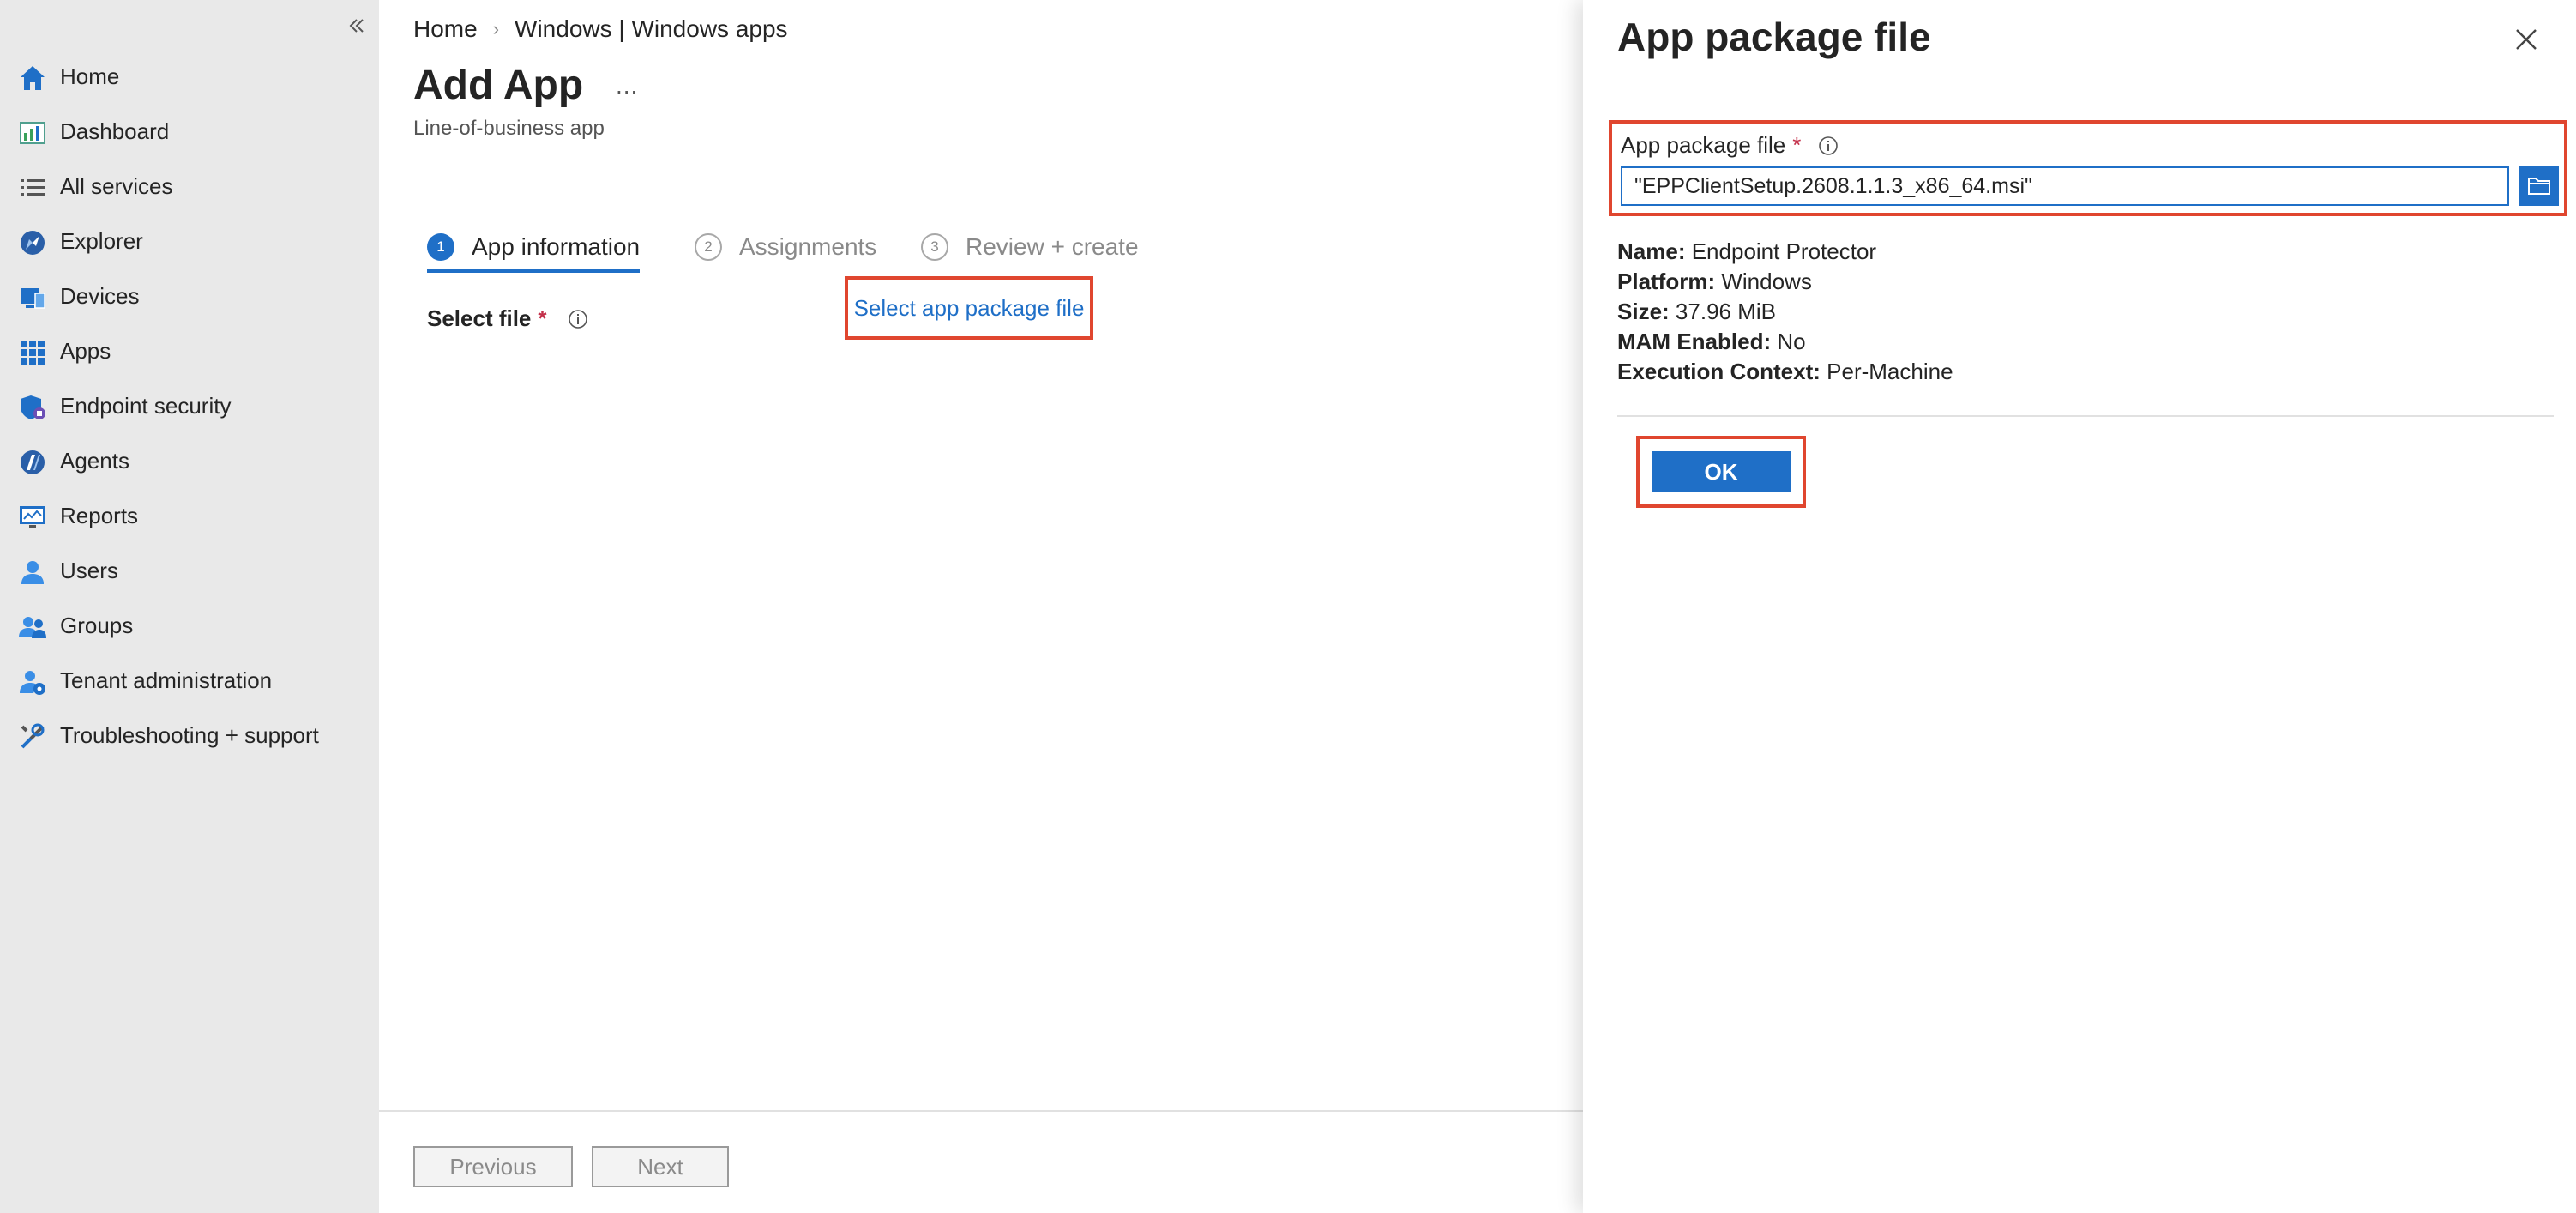 The image size is (2576, 1213). What do you see at coordinates (32, 78) in the screenshot?
I see `home-icon` at bounding box center [32, 78].